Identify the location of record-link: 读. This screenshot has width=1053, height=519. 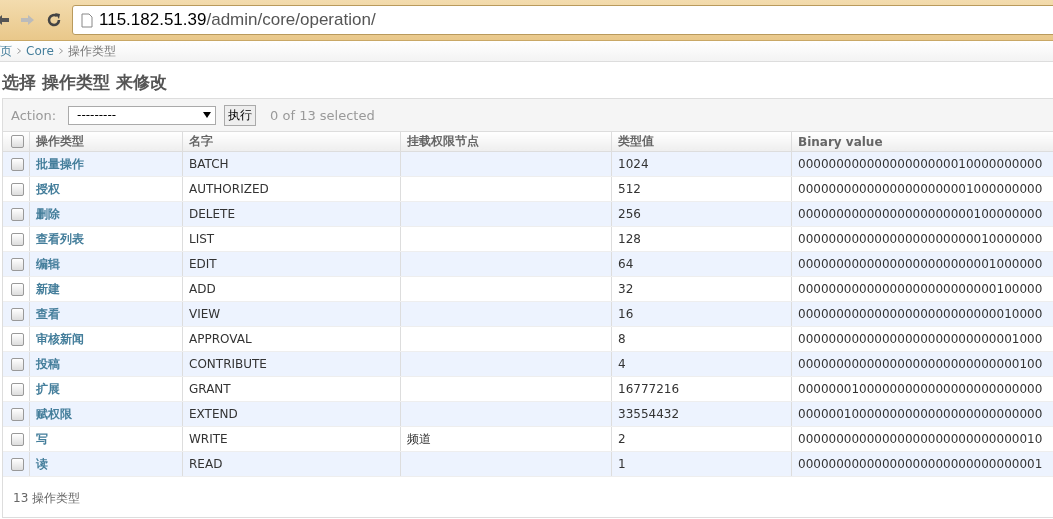
(42, 463).